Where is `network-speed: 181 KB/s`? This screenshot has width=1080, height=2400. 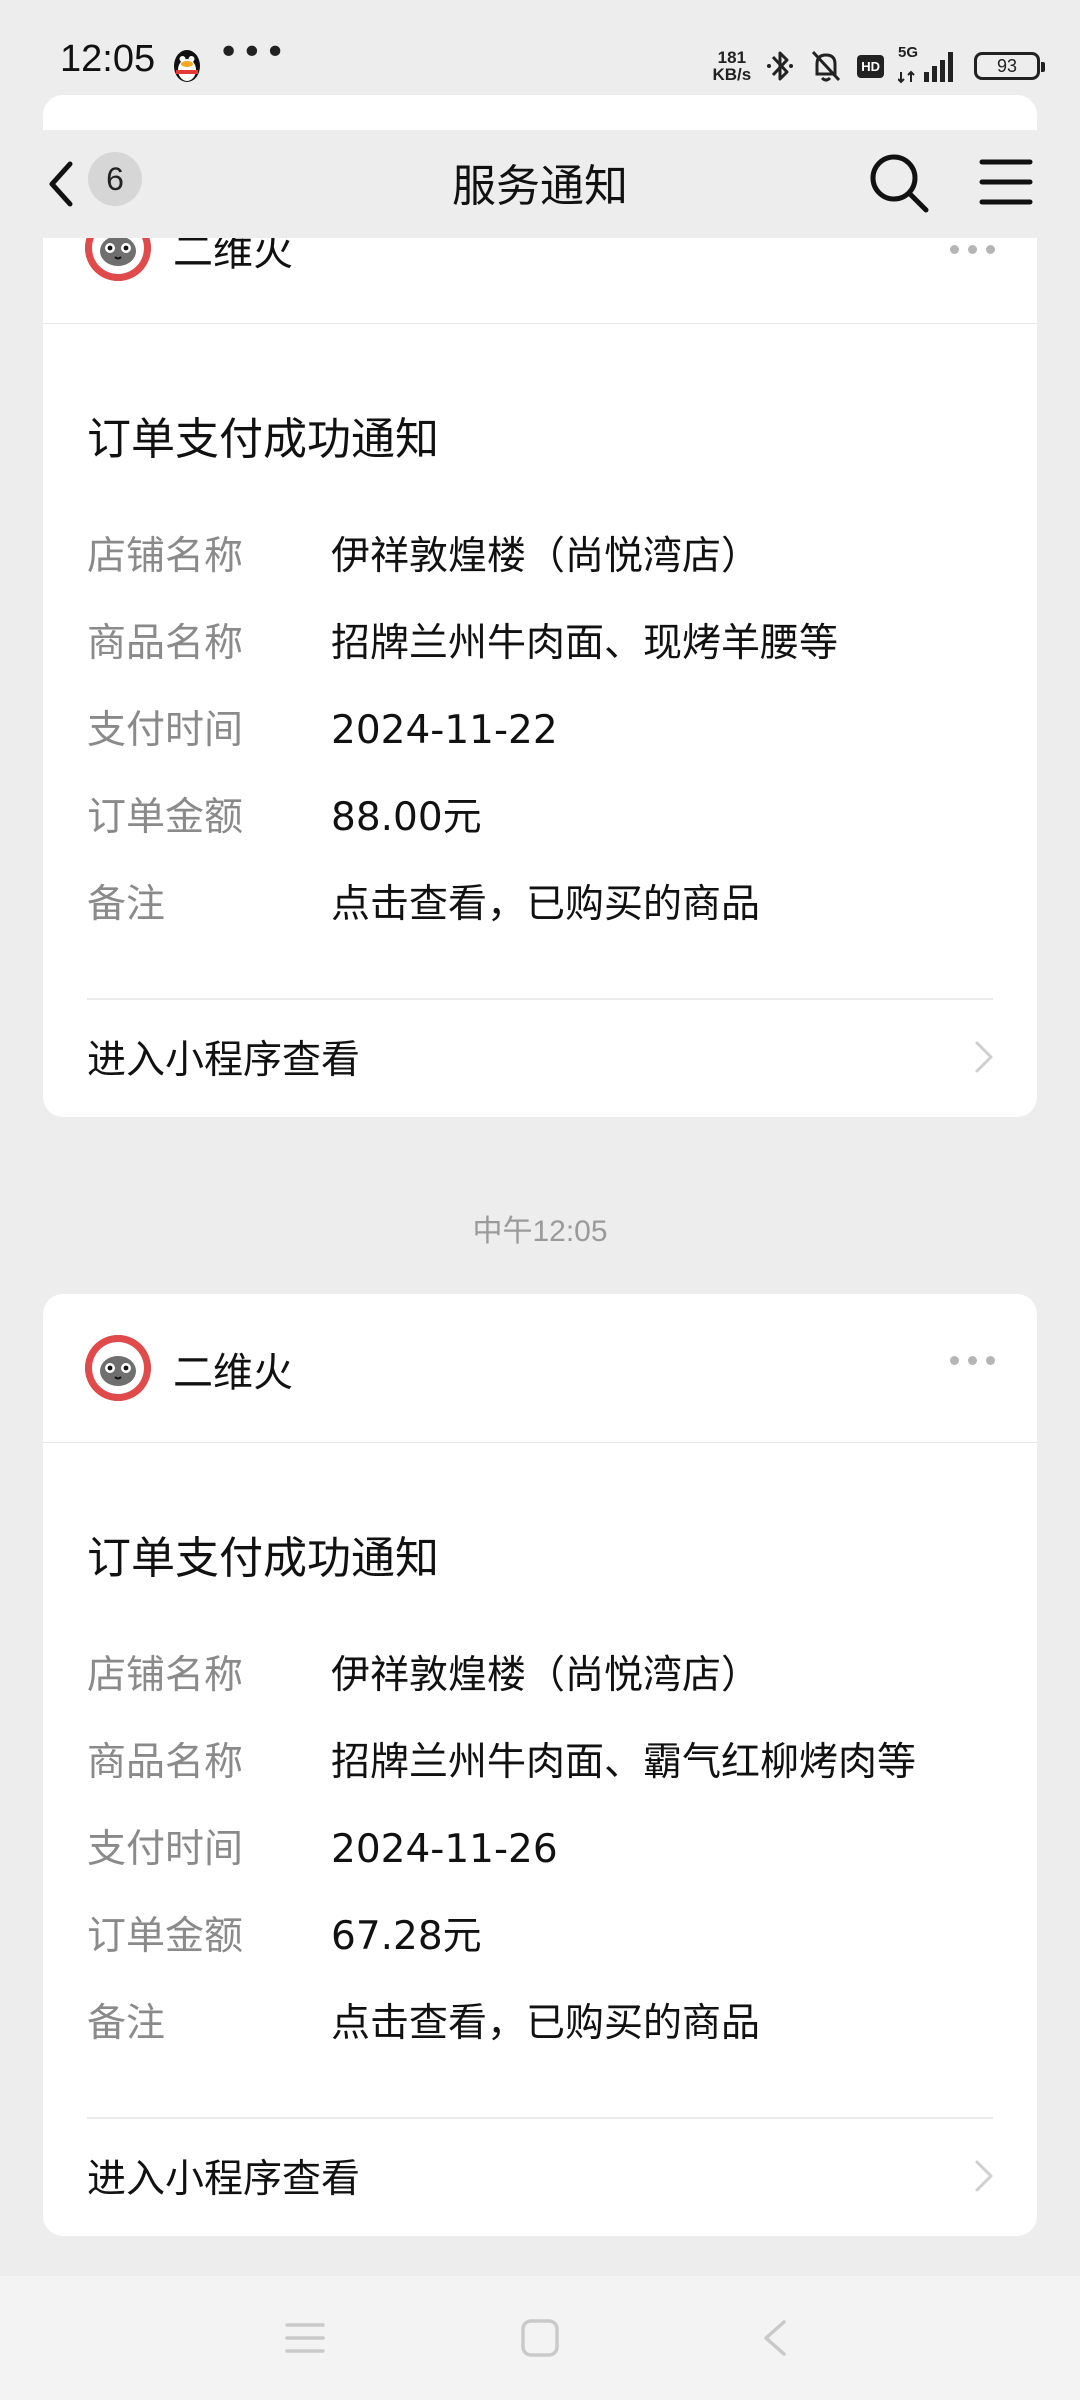 network-speed: 181 KB/s is located at coordinates (731, 66).